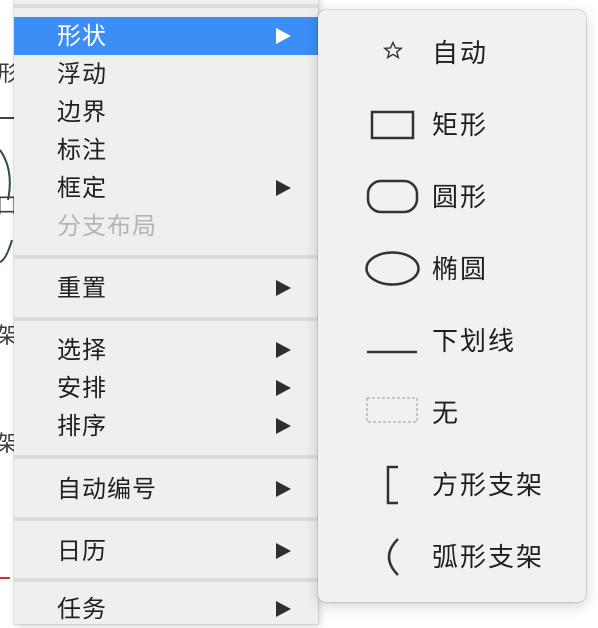 This screenshot has width=598, height=628. I want to click on menu-item-auto-numbering: 自动编号, so click(166, 489).